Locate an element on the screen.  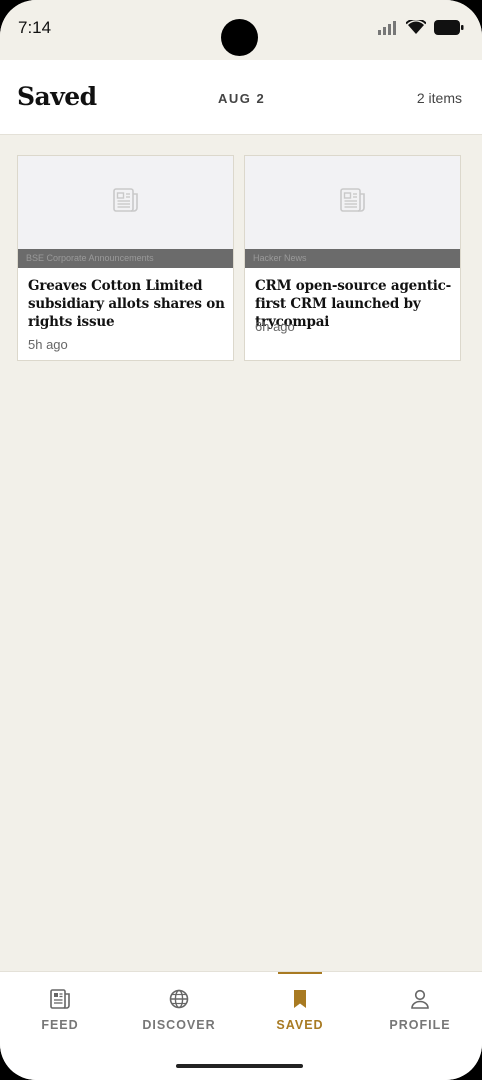
nav-label: PROFILE is located at coordinates (420, 1025).